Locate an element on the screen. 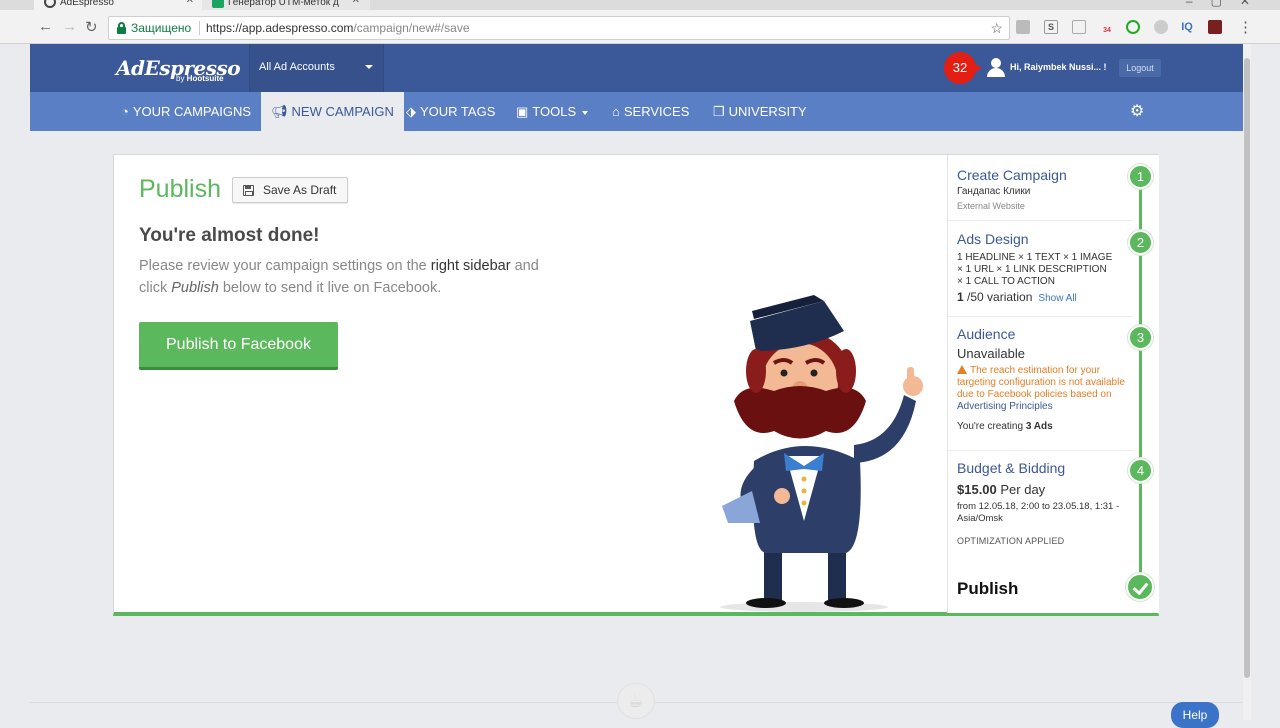 This screenshot has width=1280, height=728. lock-icon is located at coordinates (121, 28).